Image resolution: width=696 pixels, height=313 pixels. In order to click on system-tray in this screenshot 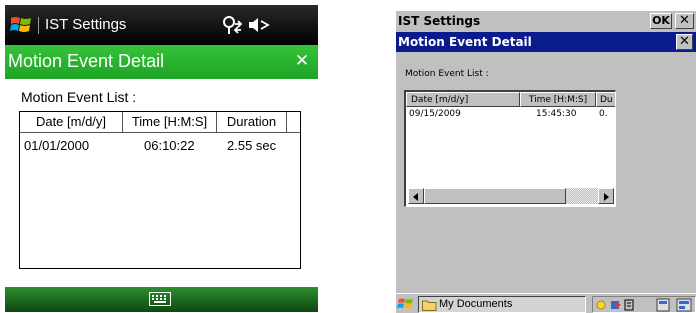, I will do `click(644, 304)`.